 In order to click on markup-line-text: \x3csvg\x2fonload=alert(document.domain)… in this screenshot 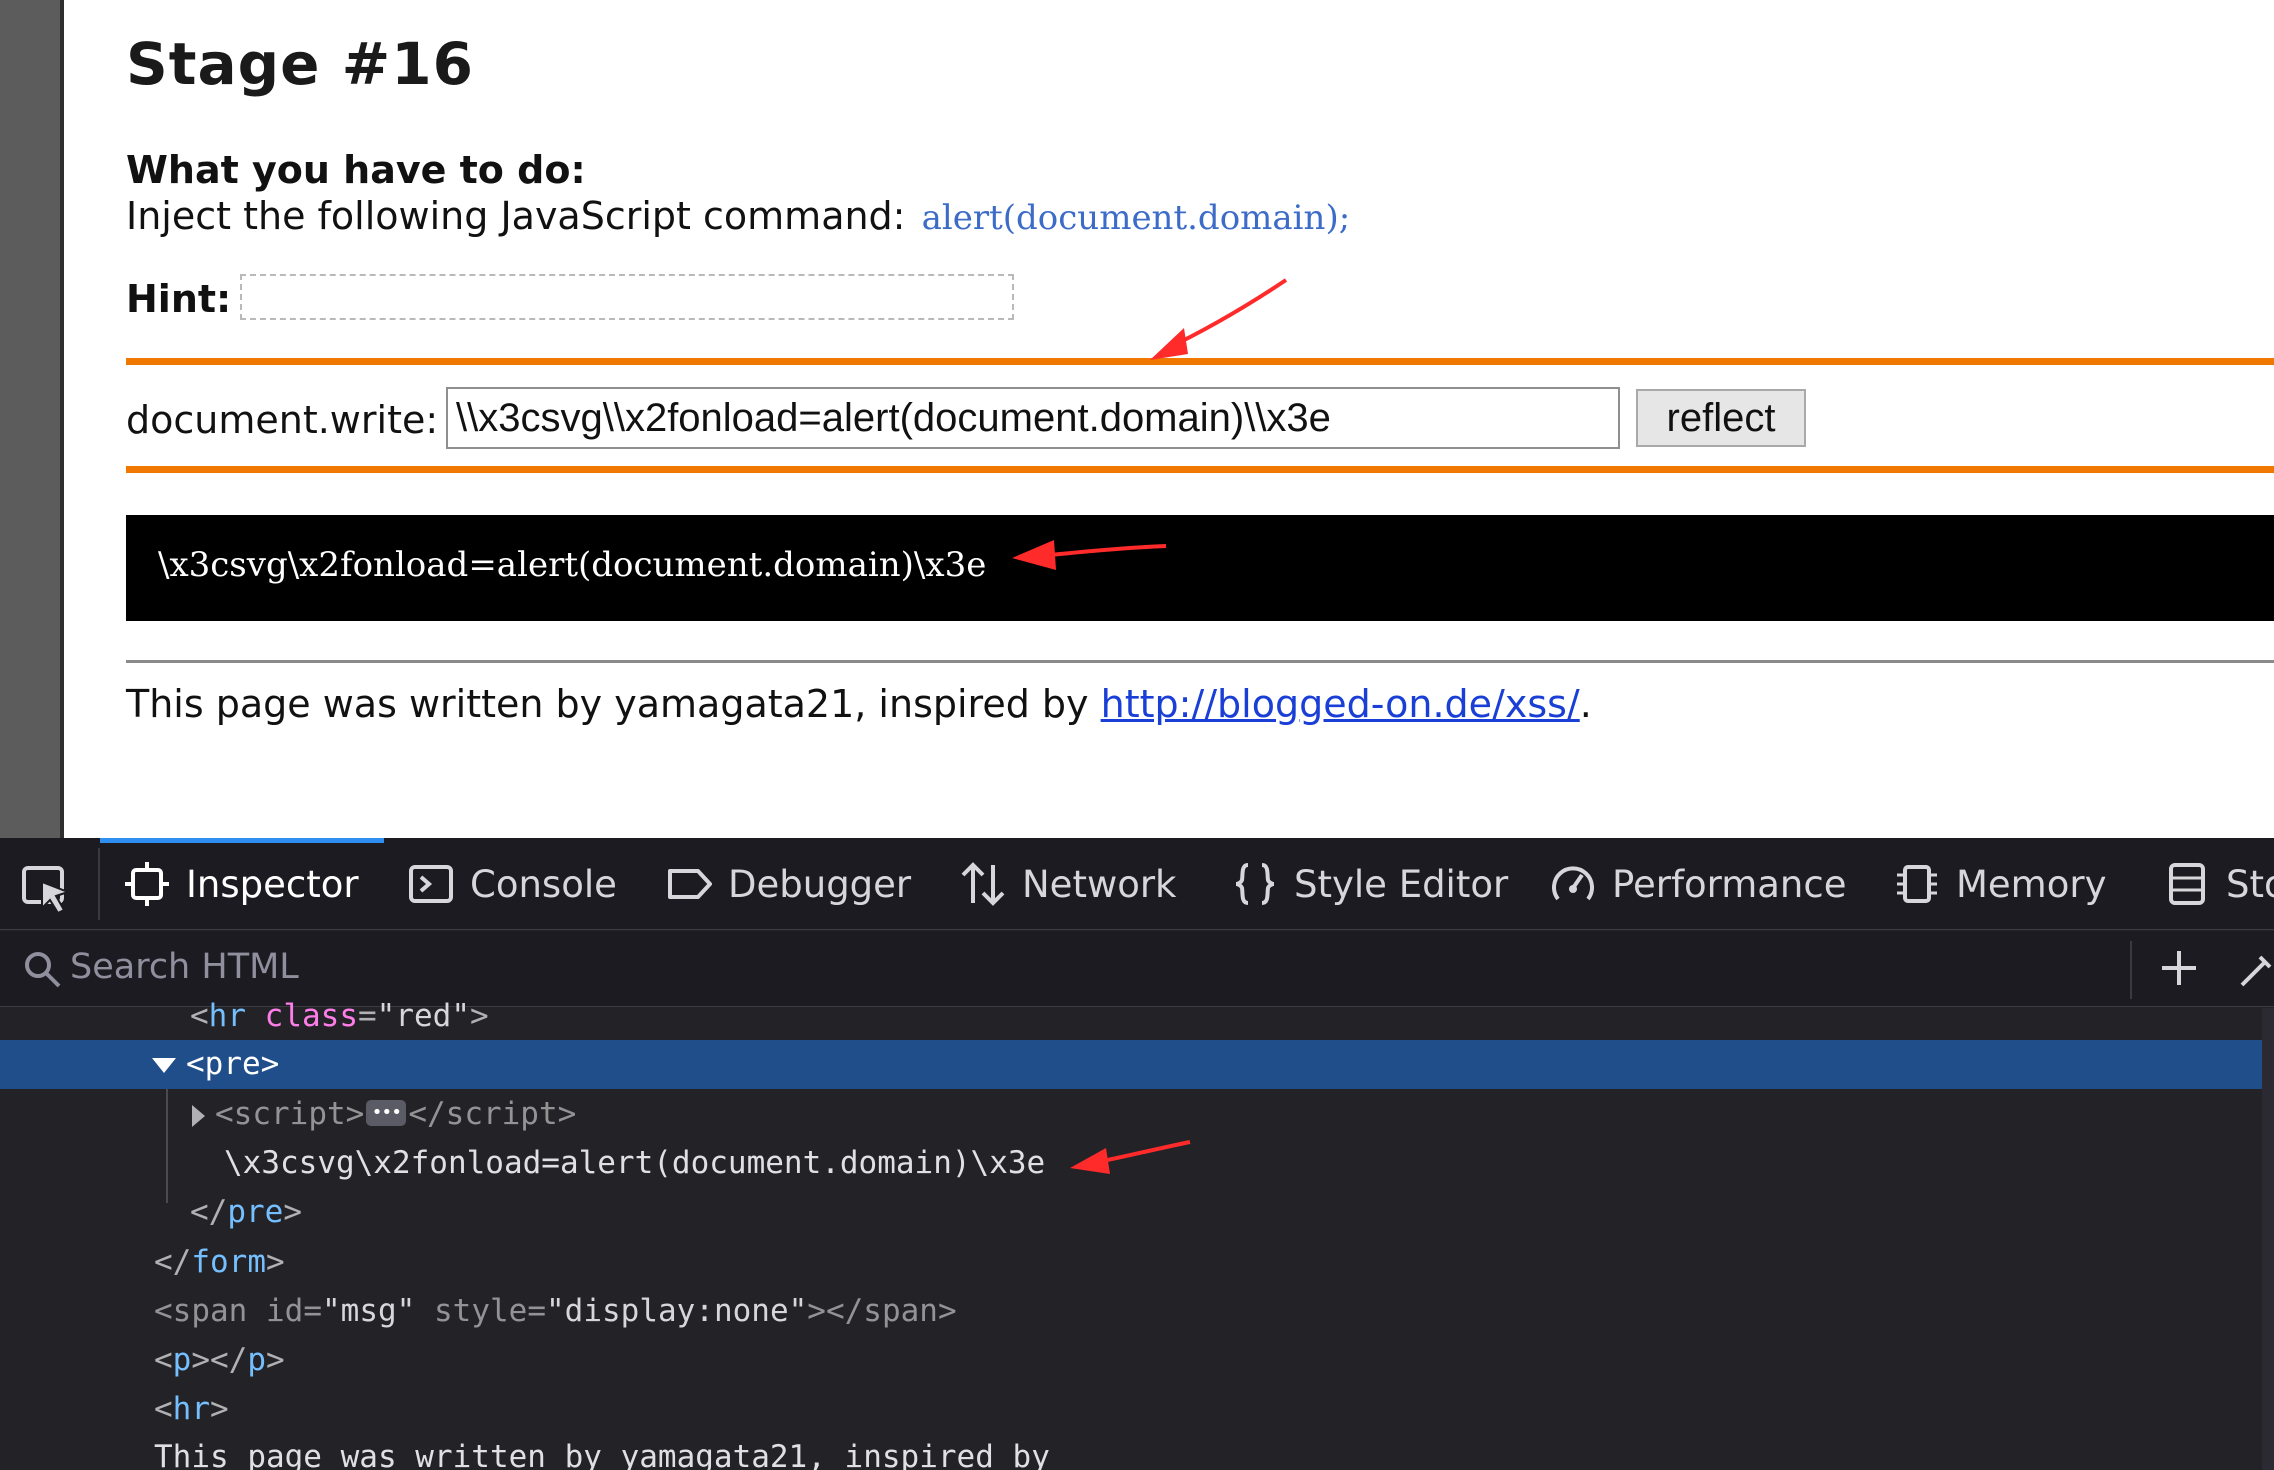, I will do `click(1131, 1163)`.